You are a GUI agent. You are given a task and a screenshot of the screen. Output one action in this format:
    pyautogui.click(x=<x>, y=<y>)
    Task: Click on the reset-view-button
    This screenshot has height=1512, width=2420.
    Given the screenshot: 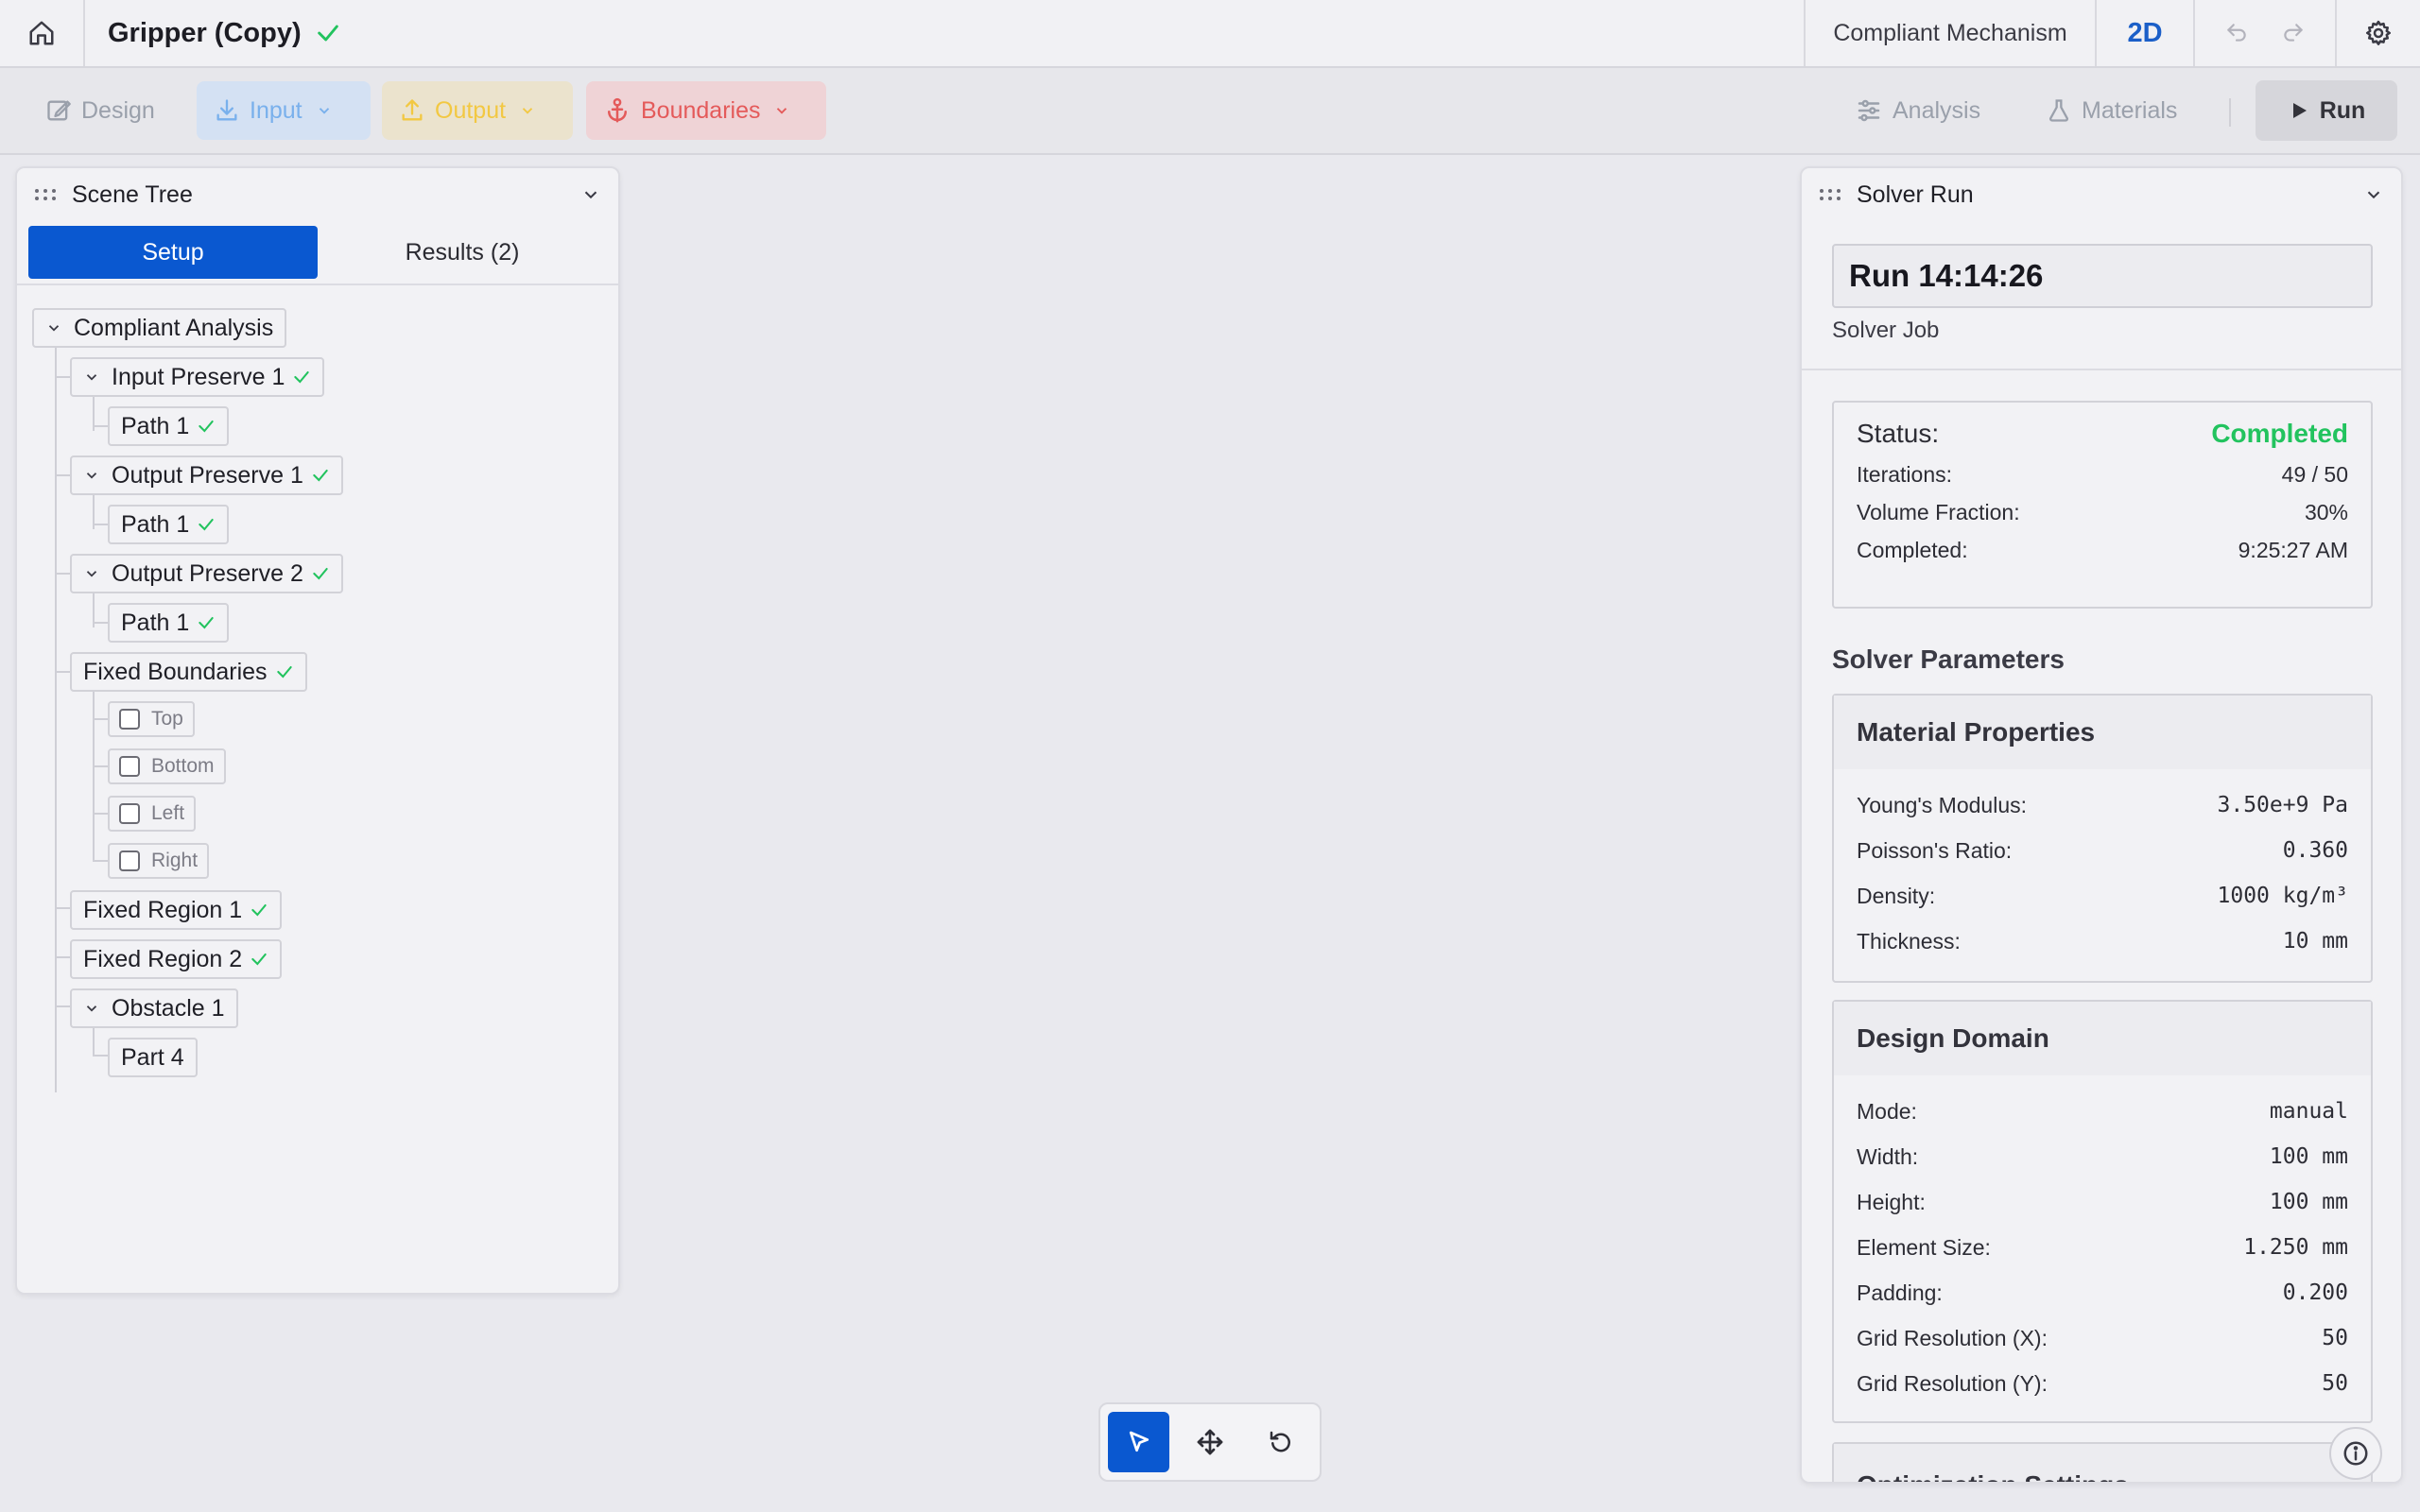 What is the action you would take?
    pyautogui.click(x=1281, y=1442)
    